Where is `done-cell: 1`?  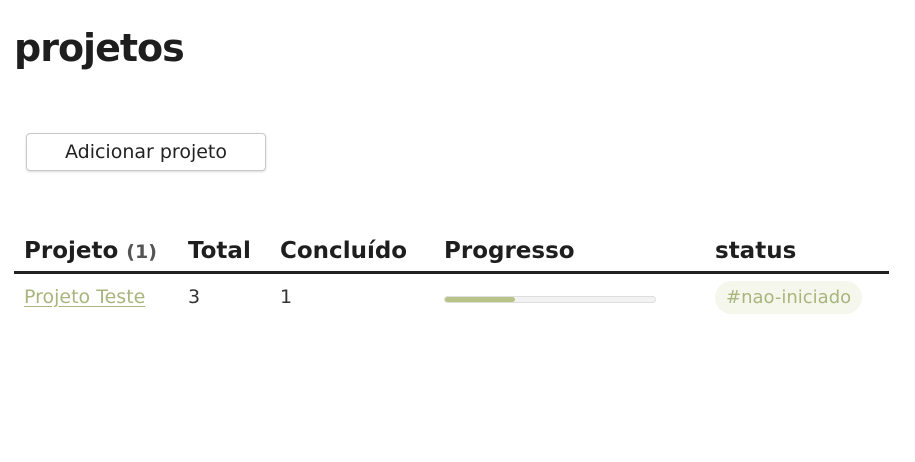
done-cell: 1 is located at coordinates (286, 297).